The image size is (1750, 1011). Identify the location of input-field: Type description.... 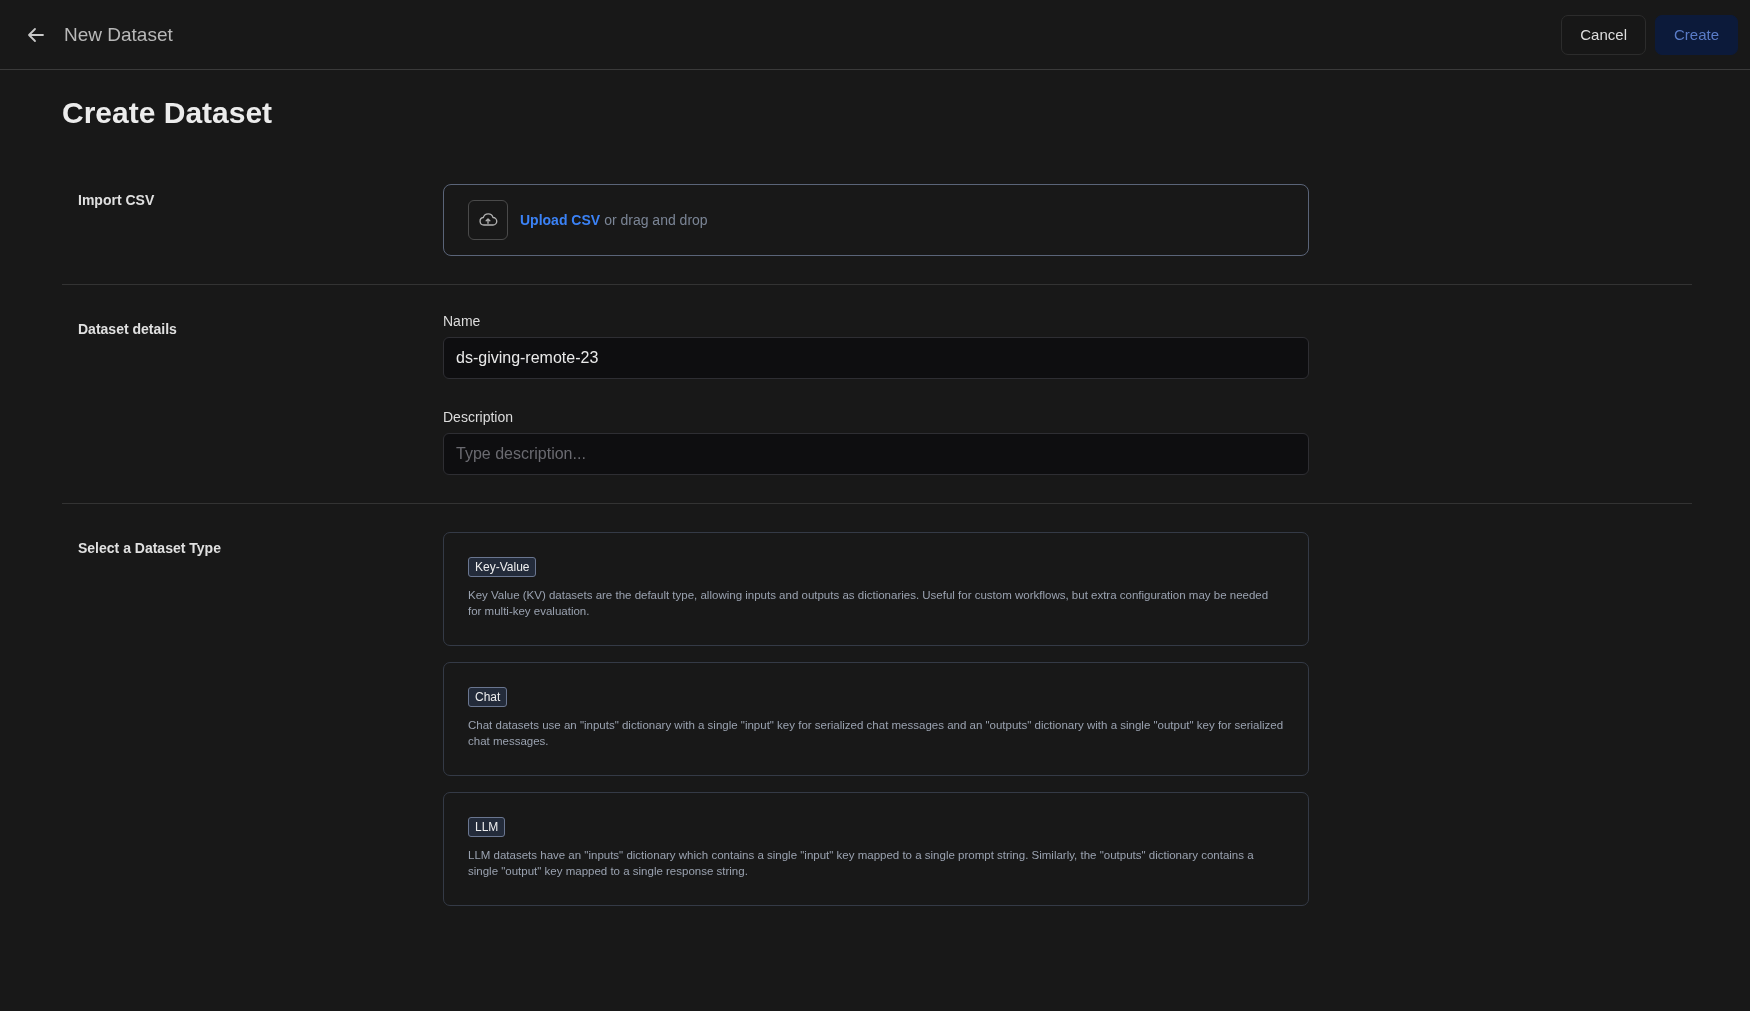
(876, 454).